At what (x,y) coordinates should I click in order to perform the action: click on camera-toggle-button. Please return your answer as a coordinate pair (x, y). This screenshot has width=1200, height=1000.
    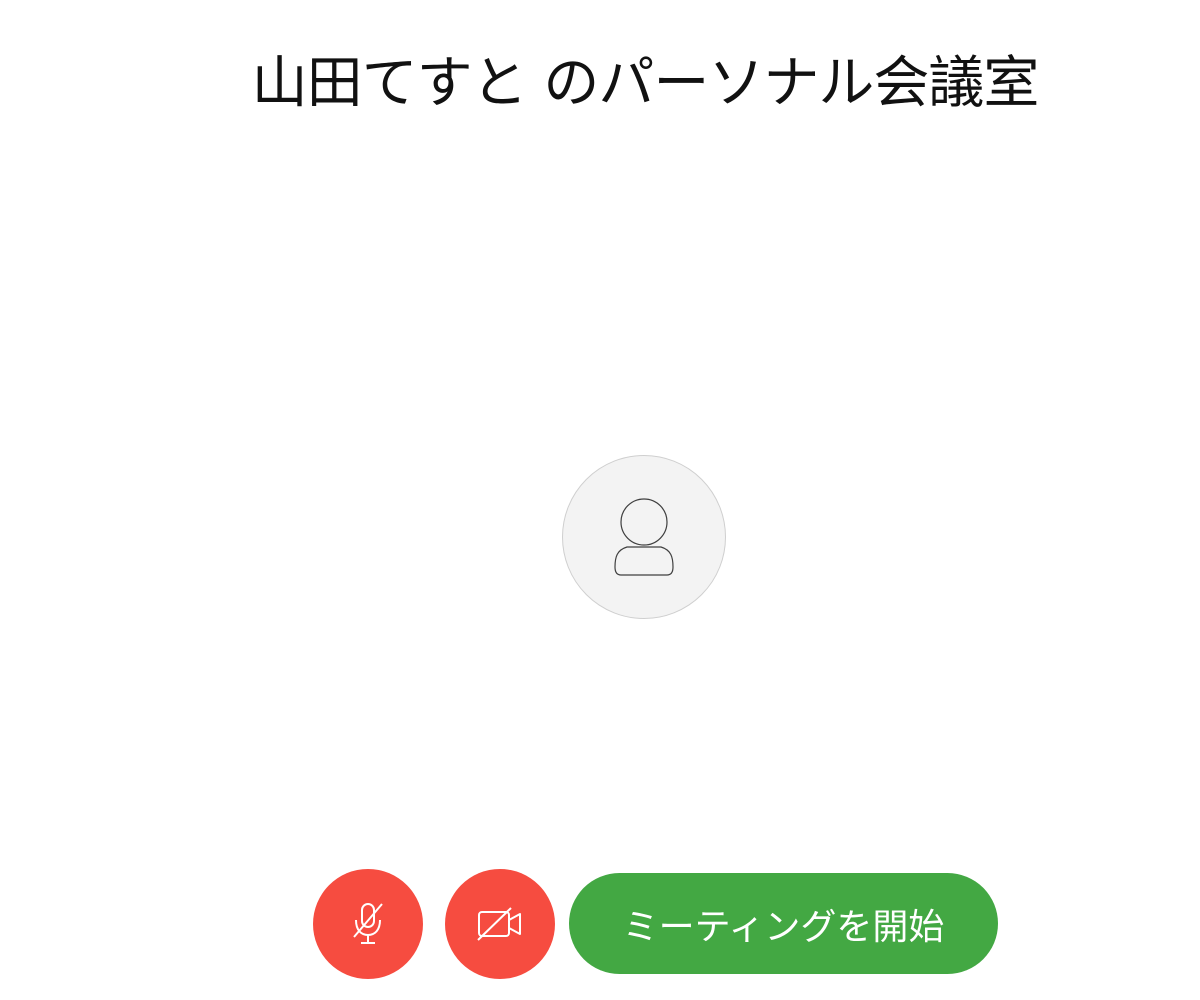
    Looking at the image, I should click on (500, 924).